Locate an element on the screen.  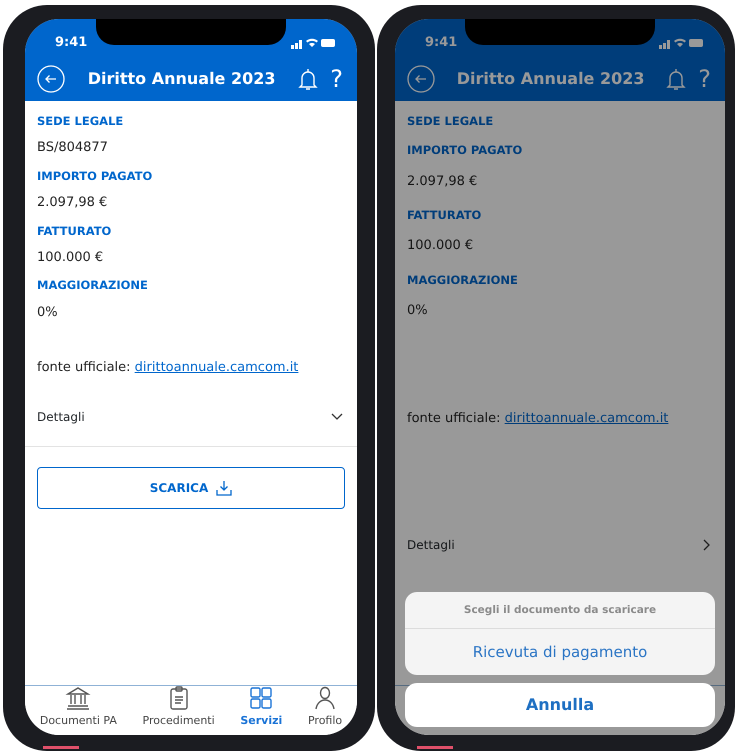
tab-item: Servizi is located at coordinates (261, 706).